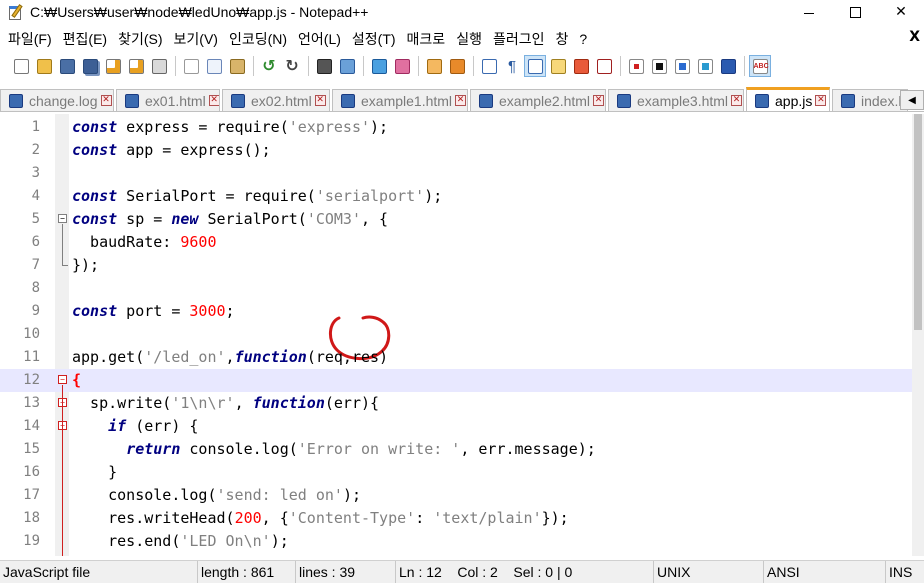 The height and width of the screenshot is (583, 924). Describe the element at coordinates (456, 357) in the screenshot. I see `code-line: 11 app.get('/led_on',function(req,res)` at that location.